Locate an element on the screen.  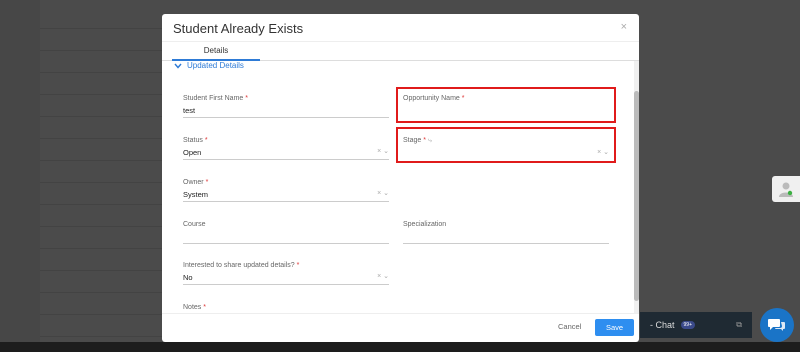
updated-details-toggle: Updated Details is located at coordinates (209, 65).